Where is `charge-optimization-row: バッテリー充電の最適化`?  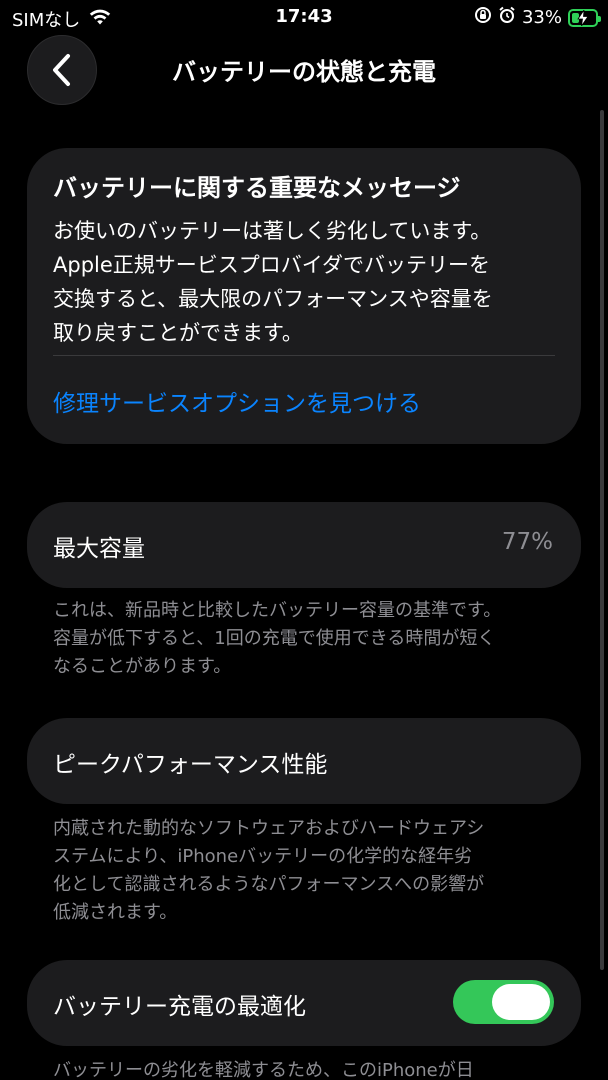
charge-optimization-row: バッテリー充電の最適化 is located at coordinates (304, 1003).